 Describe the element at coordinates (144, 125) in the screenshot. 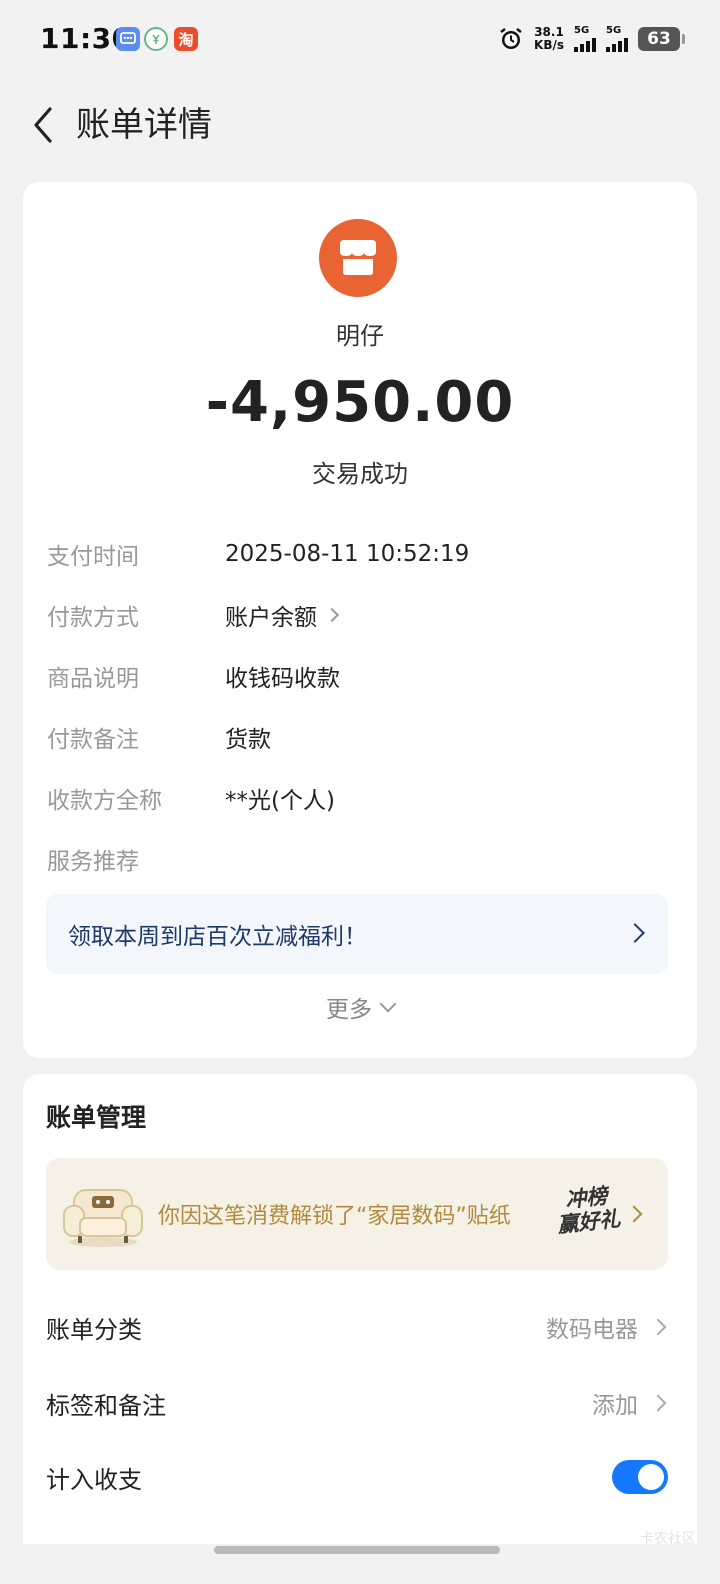

I see `page-title: 账单详情` at that location.